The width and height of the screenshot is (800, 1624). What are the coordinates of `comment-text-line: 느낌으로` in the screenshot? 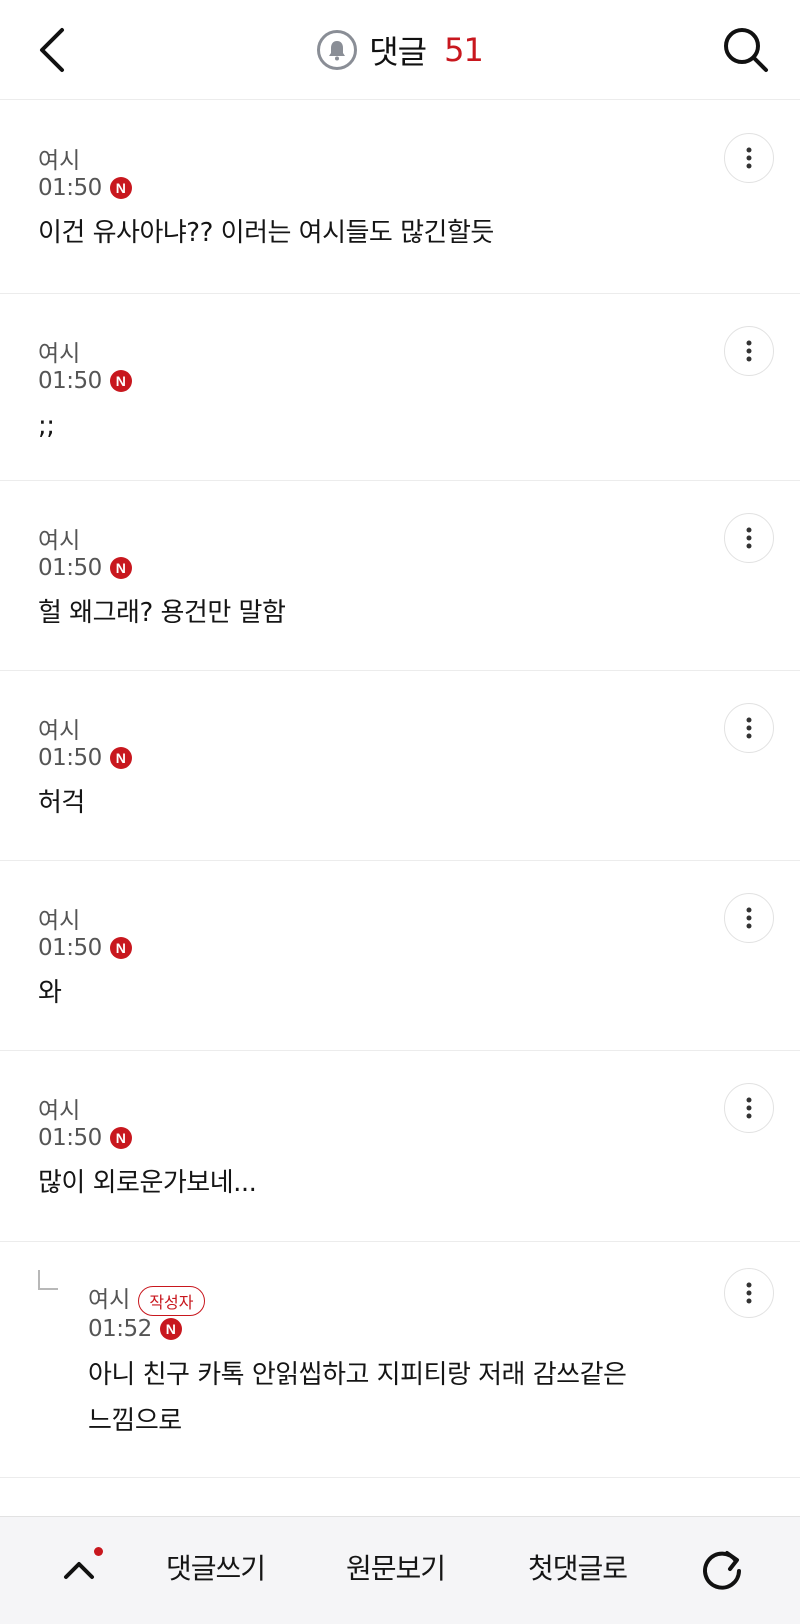 It's located at (135, 1421).